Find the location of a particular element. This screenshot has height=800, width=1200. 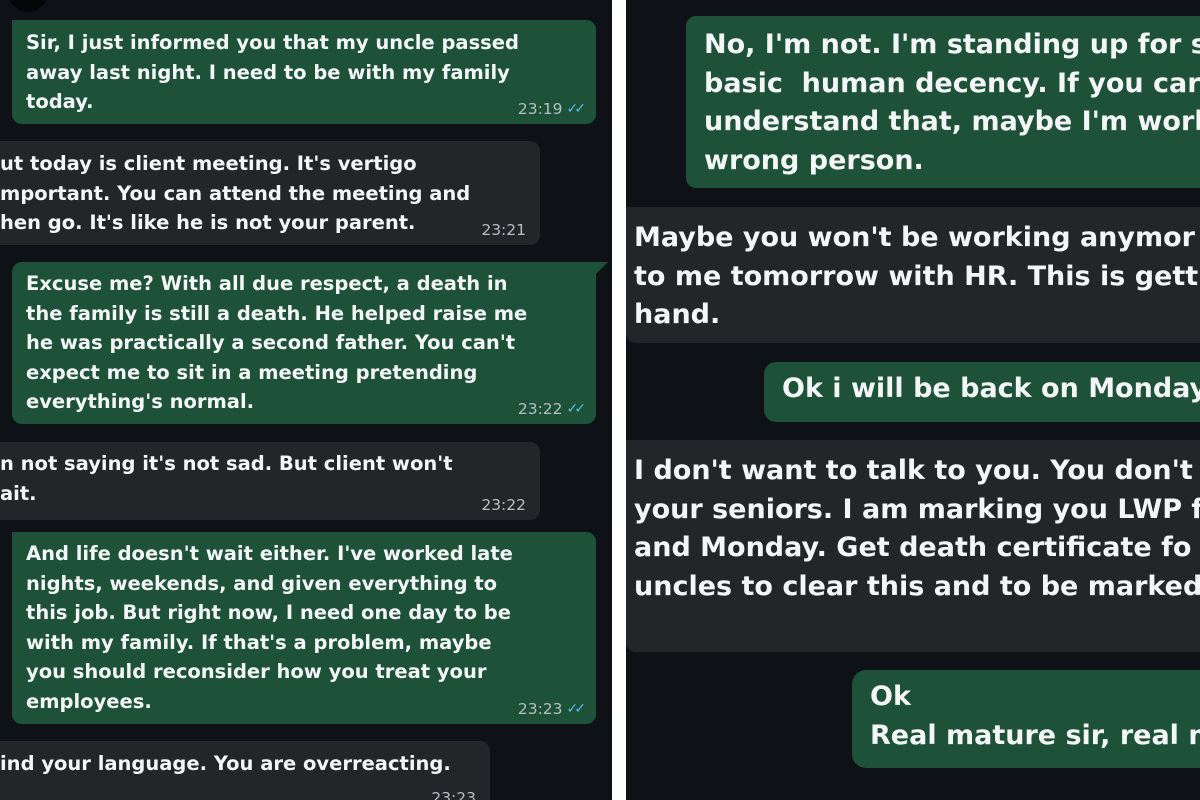

message-text: Ok Real mature sir, real m is located at coordinates (1035, 716).